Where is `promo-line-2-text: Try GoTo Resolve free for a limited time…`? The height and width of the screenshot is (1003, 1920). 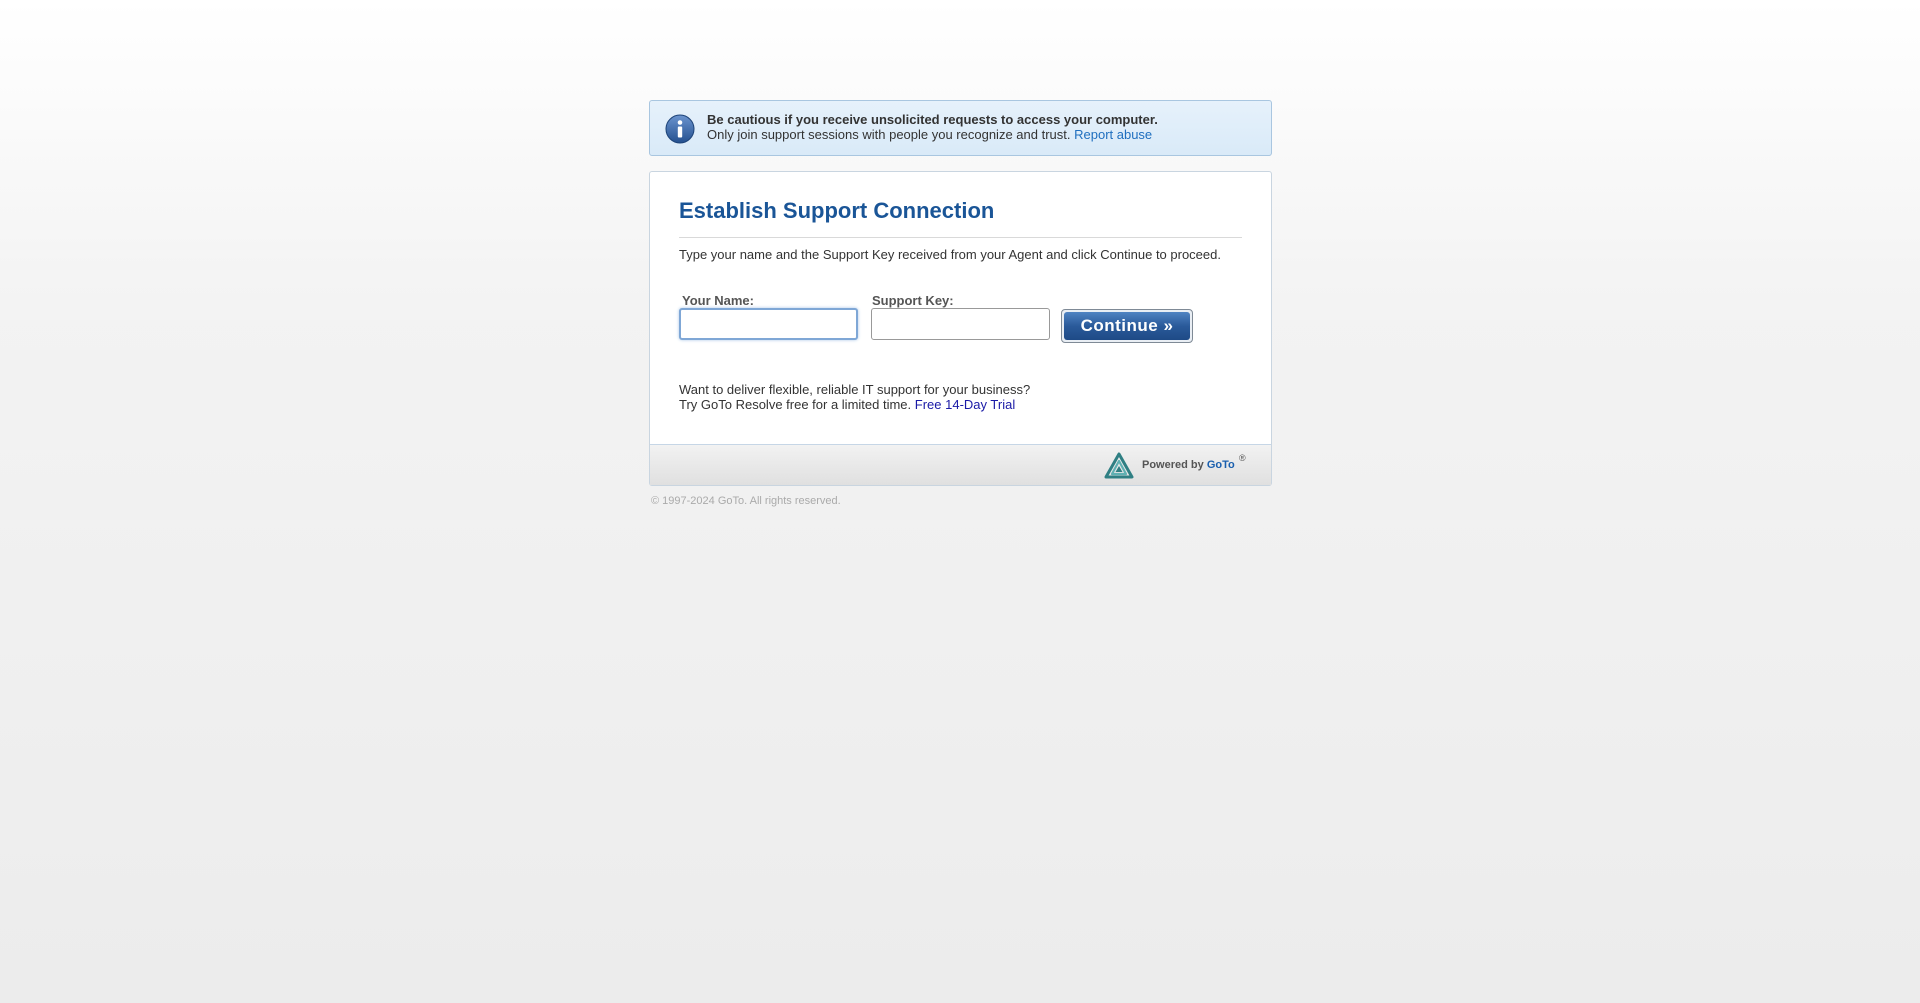 promo-line-2-text: Try GoTo Resolve free for a limited time… is located at coordinates (795, 404).